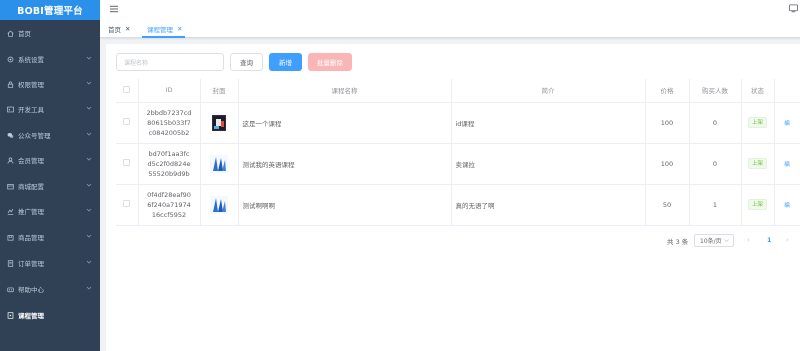 The width and height of the screenshot is (800, 351). I want to click on sidebar-item: 开发工具, so click(50, 109).